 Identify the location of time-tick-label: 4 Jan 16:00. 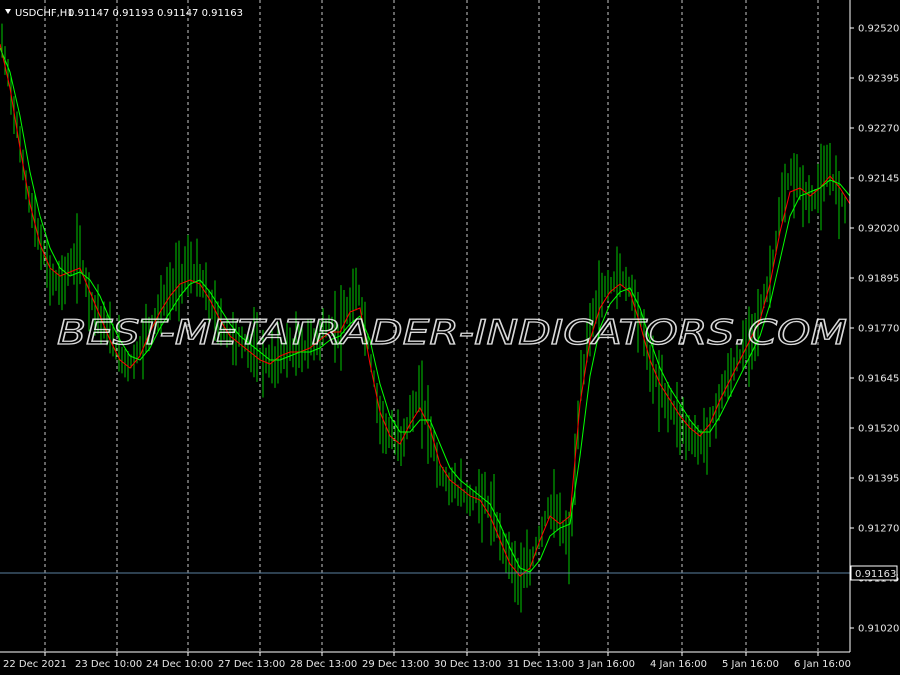
(678, 664).